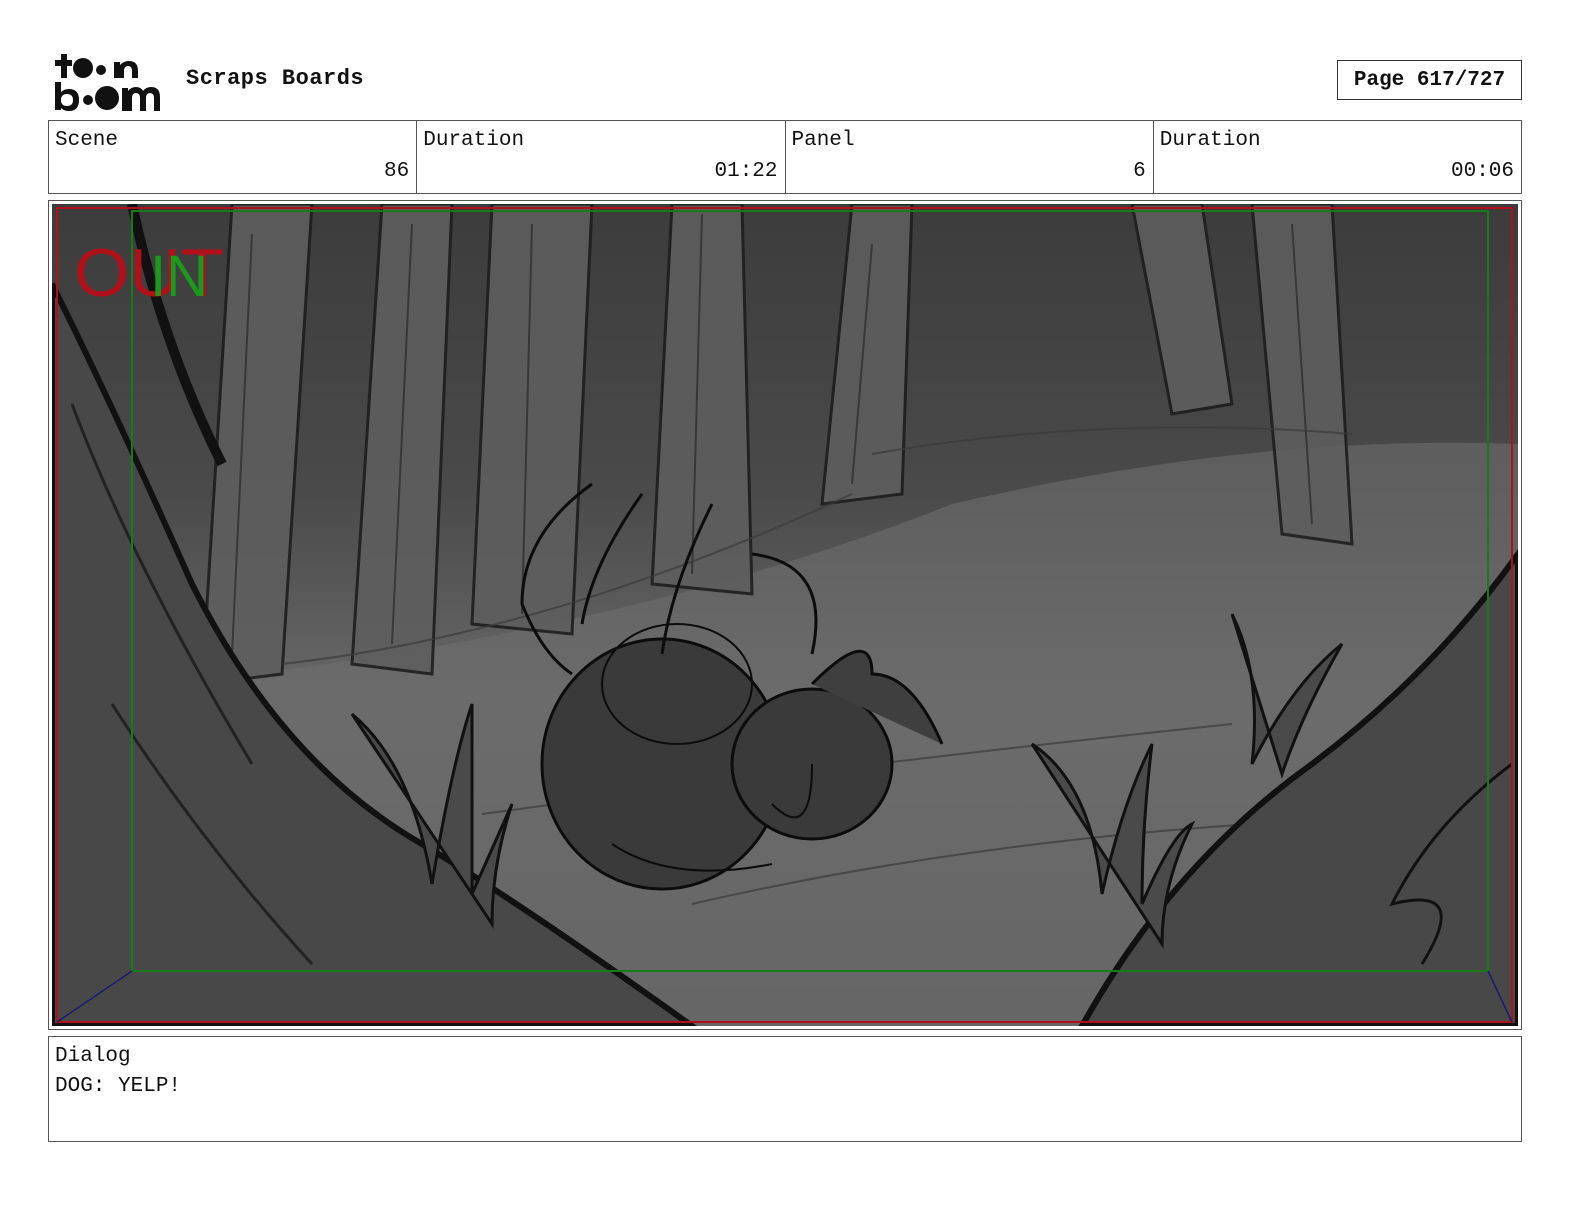 This screenshot has height=1224, width=1584. What do you see at coordinates (1337, 157) in the screenshot?
I see `panel-duration-cell: Duration 00:06` at bounding box center [1337, 157].